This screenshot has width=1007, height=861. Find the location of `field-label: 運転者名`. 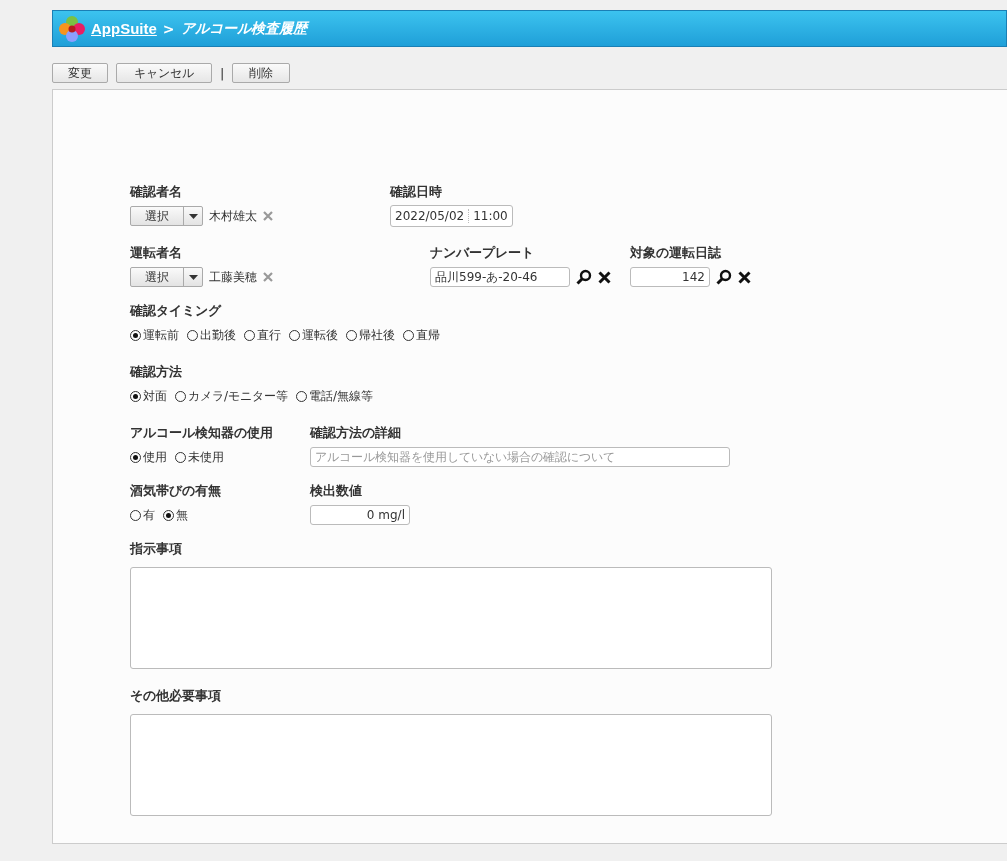

field-label: 運転者名 is located at coordinates (156, 252).